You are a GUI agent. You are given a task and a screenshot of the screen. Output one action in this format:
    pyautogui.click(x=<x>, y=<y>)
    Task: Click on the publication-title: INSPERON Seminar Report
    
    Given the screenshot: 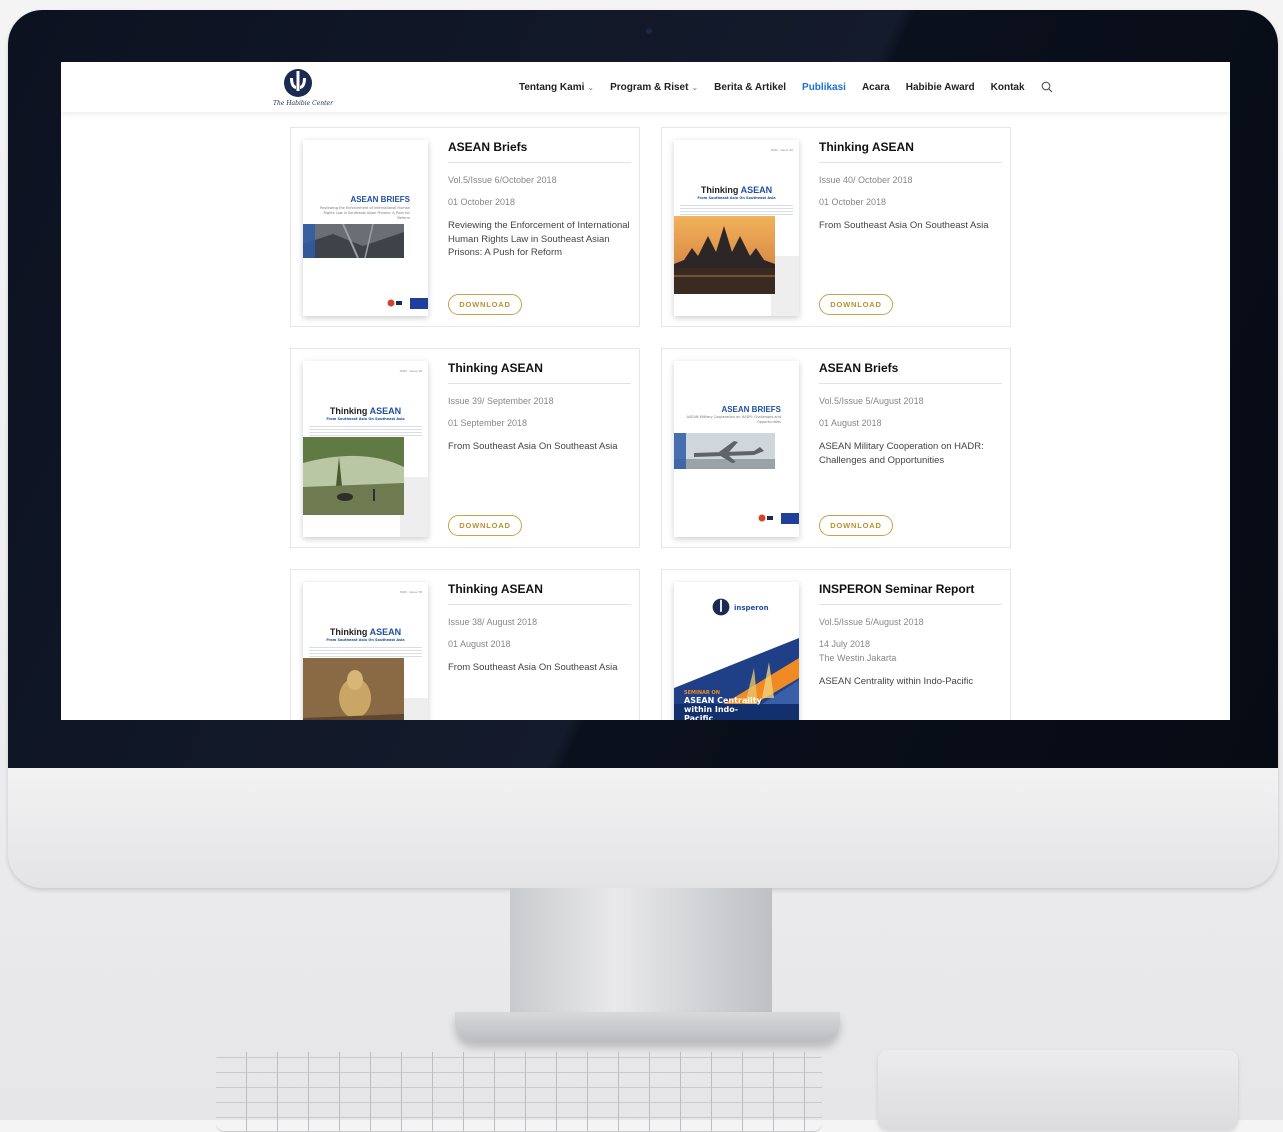 What is the action you would take?
    pyautogui.click(x=910, y=593)
    